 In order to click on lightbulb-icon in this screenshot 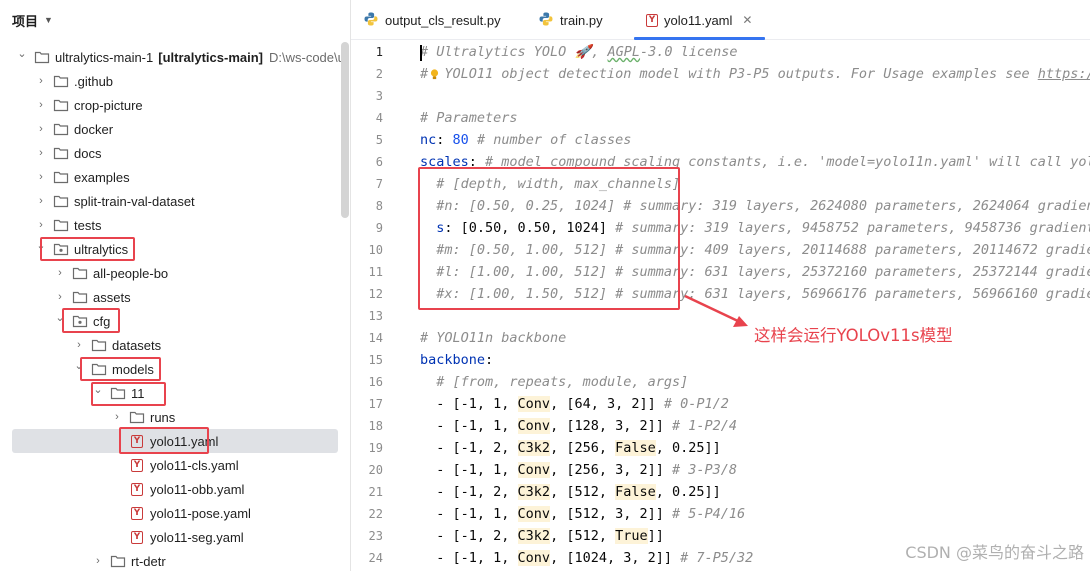, I will do `click(434, 75)`.